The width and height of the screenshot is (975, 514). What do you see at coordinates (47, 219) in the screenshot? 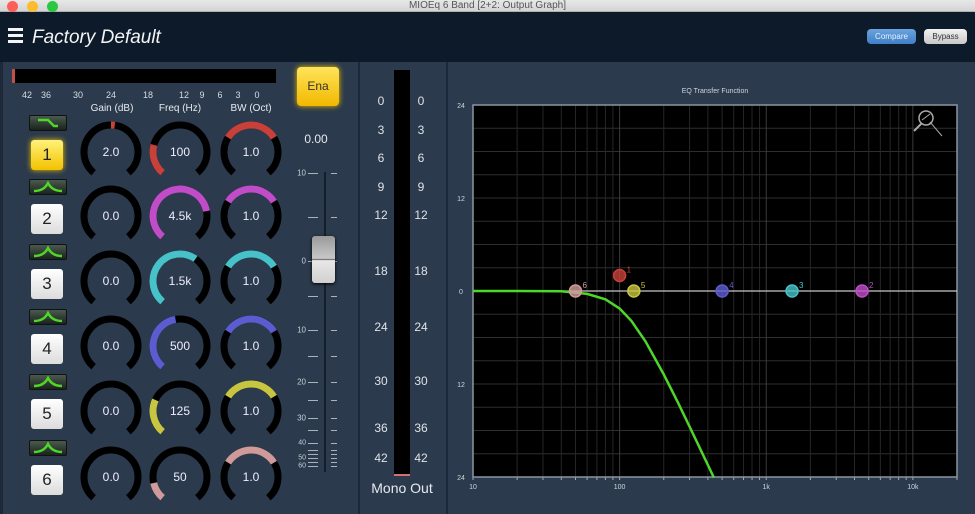
I see `band-select-button-2: 2` at bounding box center [47, 219].